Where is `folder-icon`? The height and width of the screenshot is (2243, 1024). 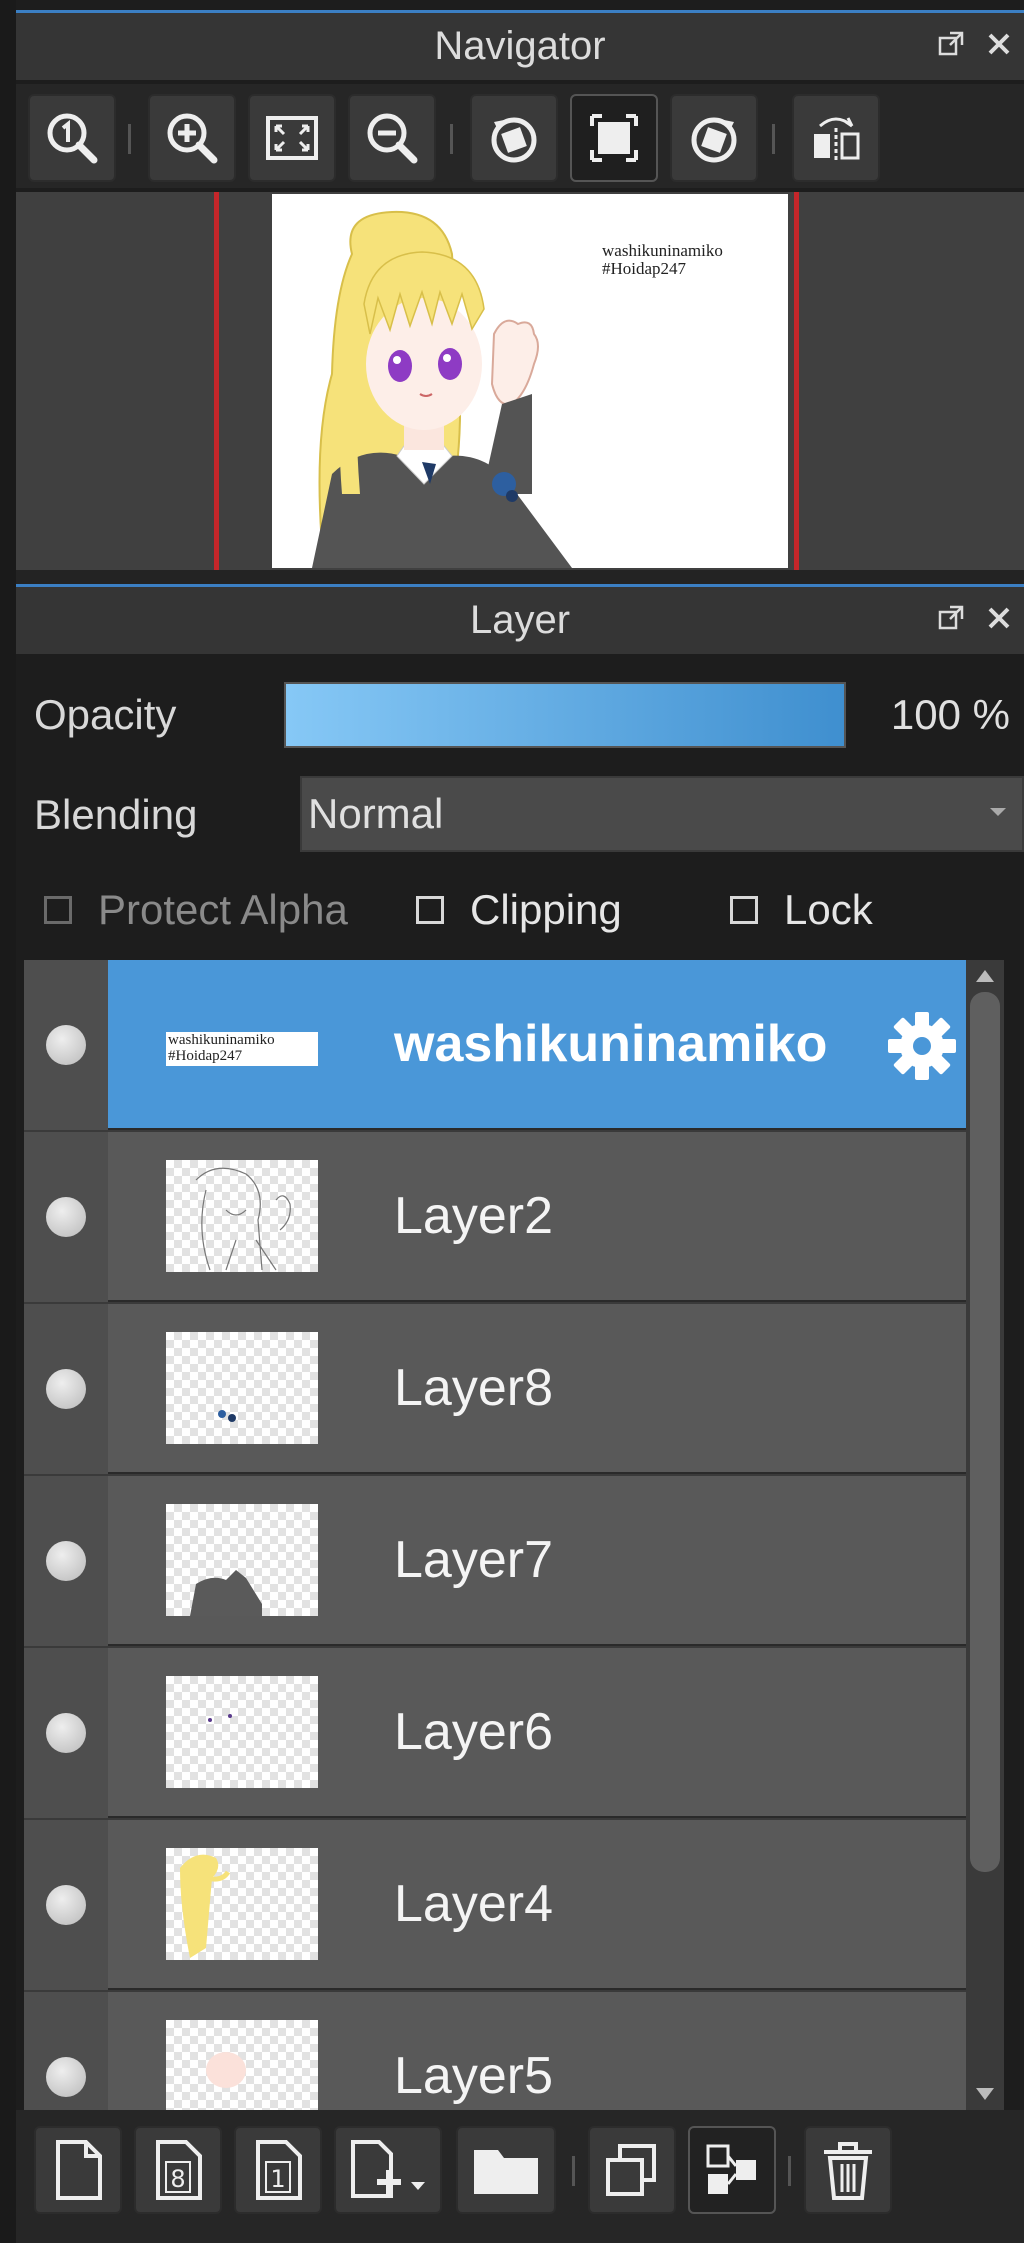 folder-icon is located at coordinates (506, 2172).